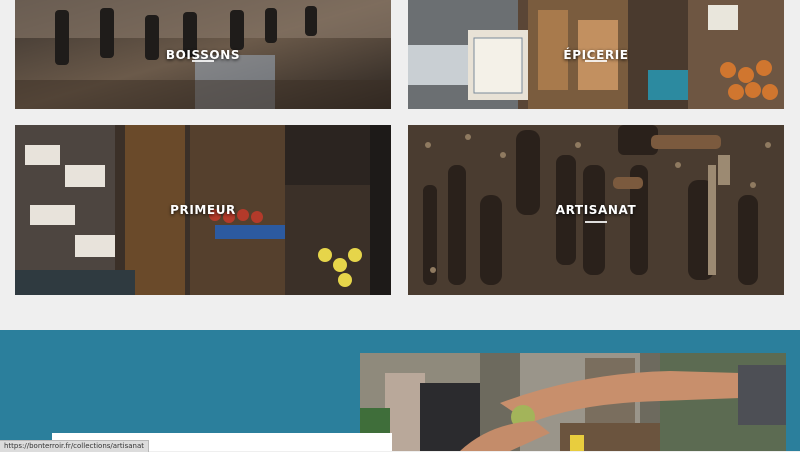 This screenshot has width=800, height=452. I want to click on category-tile-boissons: BOISSONS, so click(203, 54).